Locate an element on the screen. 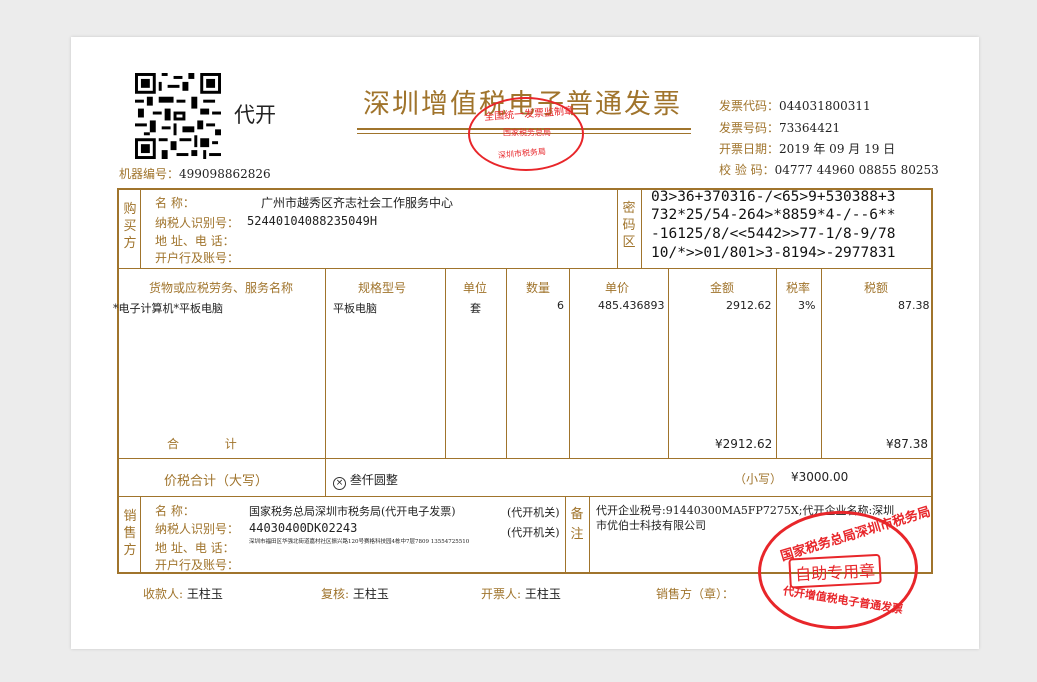  sum-label: 价税合计（大写） is located at coordinates (216, 481).